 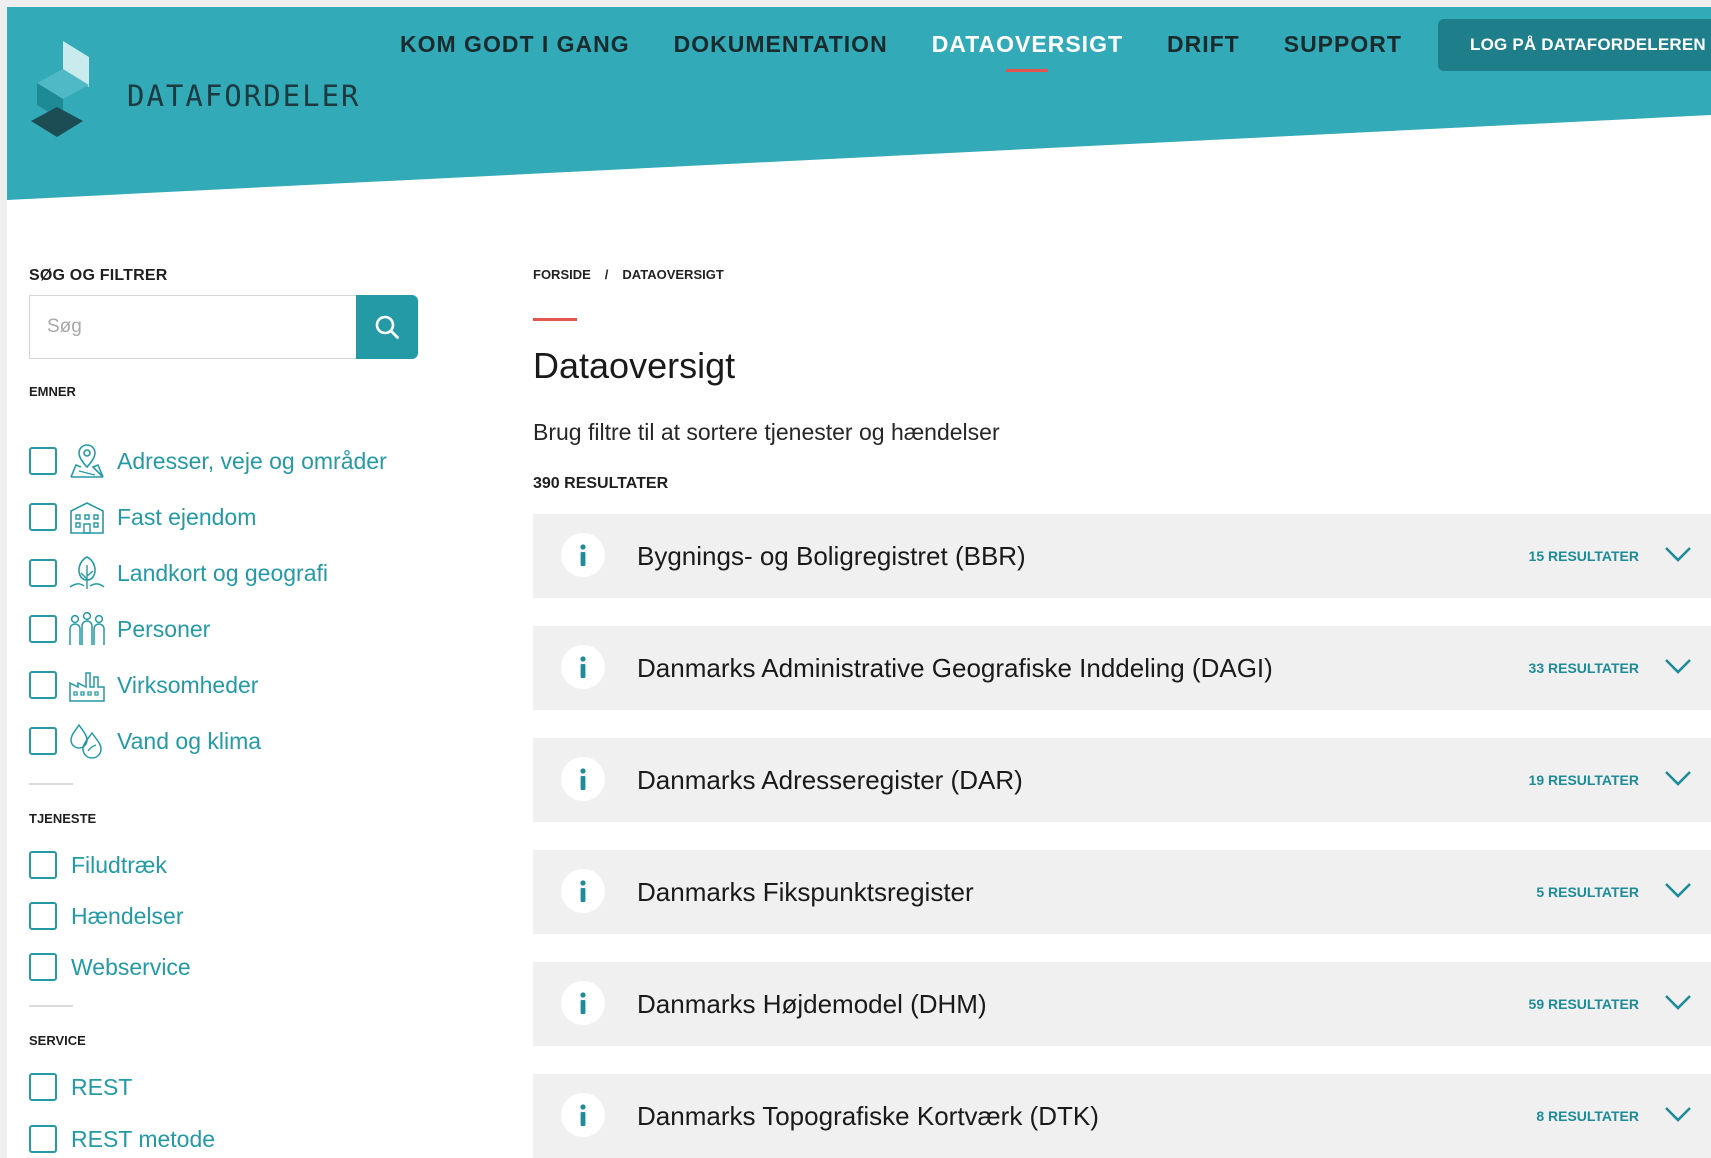 I want to click on page-title: Dataoversigt, so click(x=634, y=365).